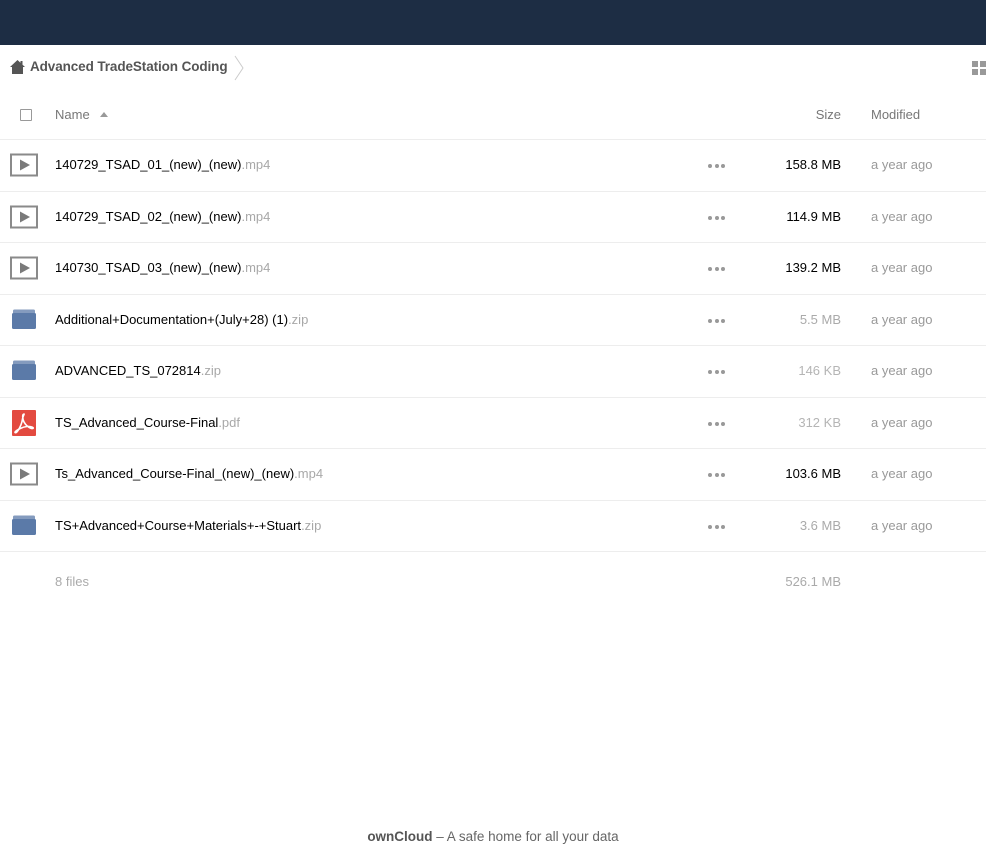 This screenshot has width=986, height=868. I want to click on file-size: 114.9 MB, so click(813, 216).